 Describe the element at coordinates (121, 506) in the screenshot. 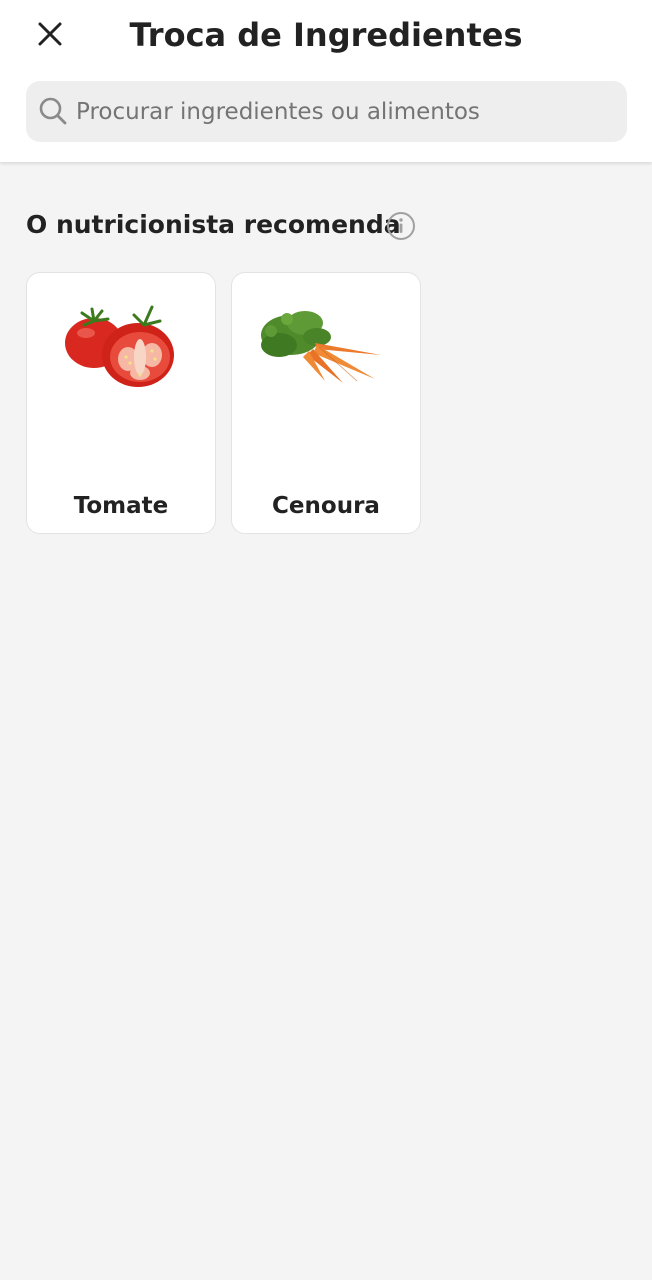

I see `card-label: Tomate` at that location.